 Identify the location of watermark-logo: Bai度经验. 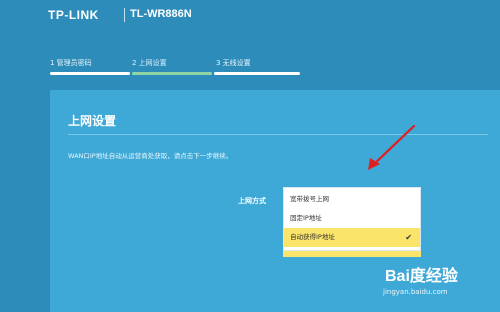
(421, 276).